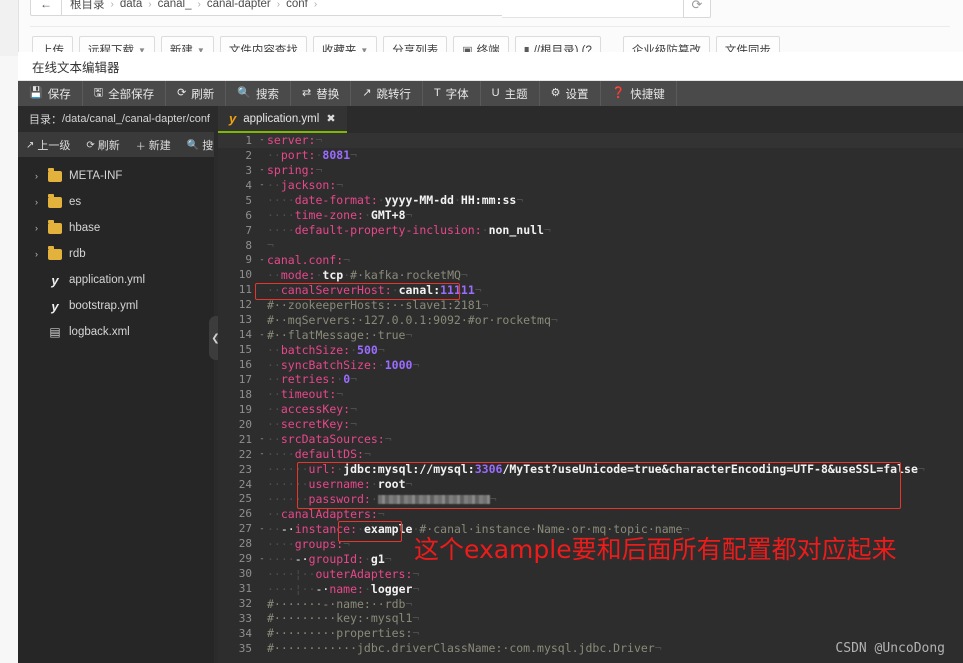 The height and width of the screenshot is (663, 963). What do you see at coordinates (590, 170) in the screenshot?
I see `code-line: 3- spring:¬` at bounding box center [590, 170].